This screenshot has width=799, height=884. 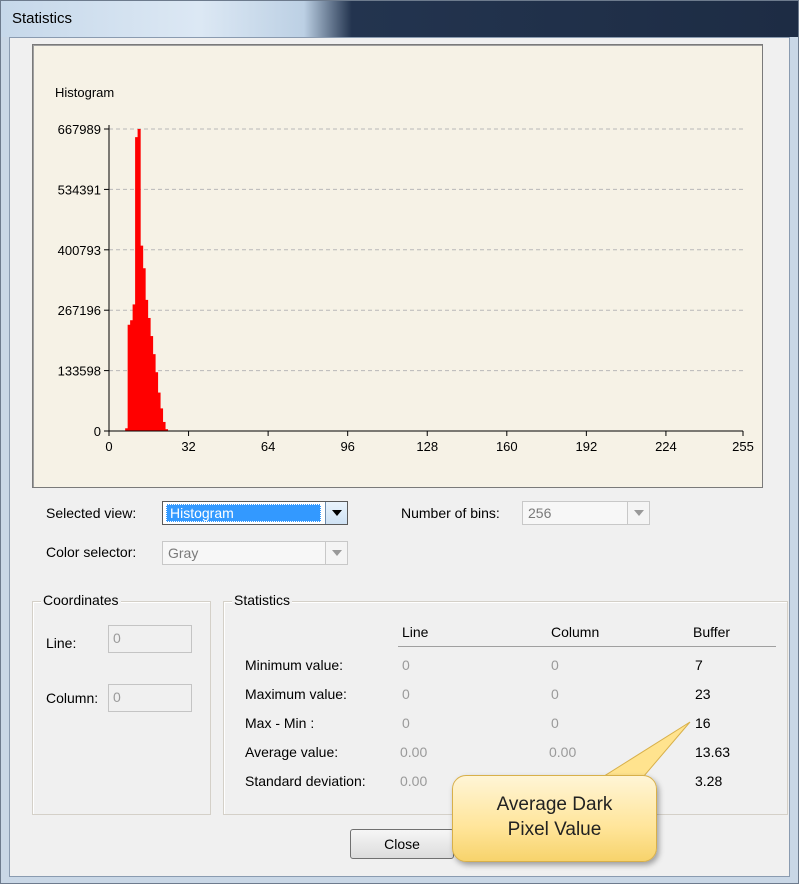 What do you see at coordinates (42, 18) in the screenshot?
I see `window-title: Statistics` at bounding box center [42, 18].